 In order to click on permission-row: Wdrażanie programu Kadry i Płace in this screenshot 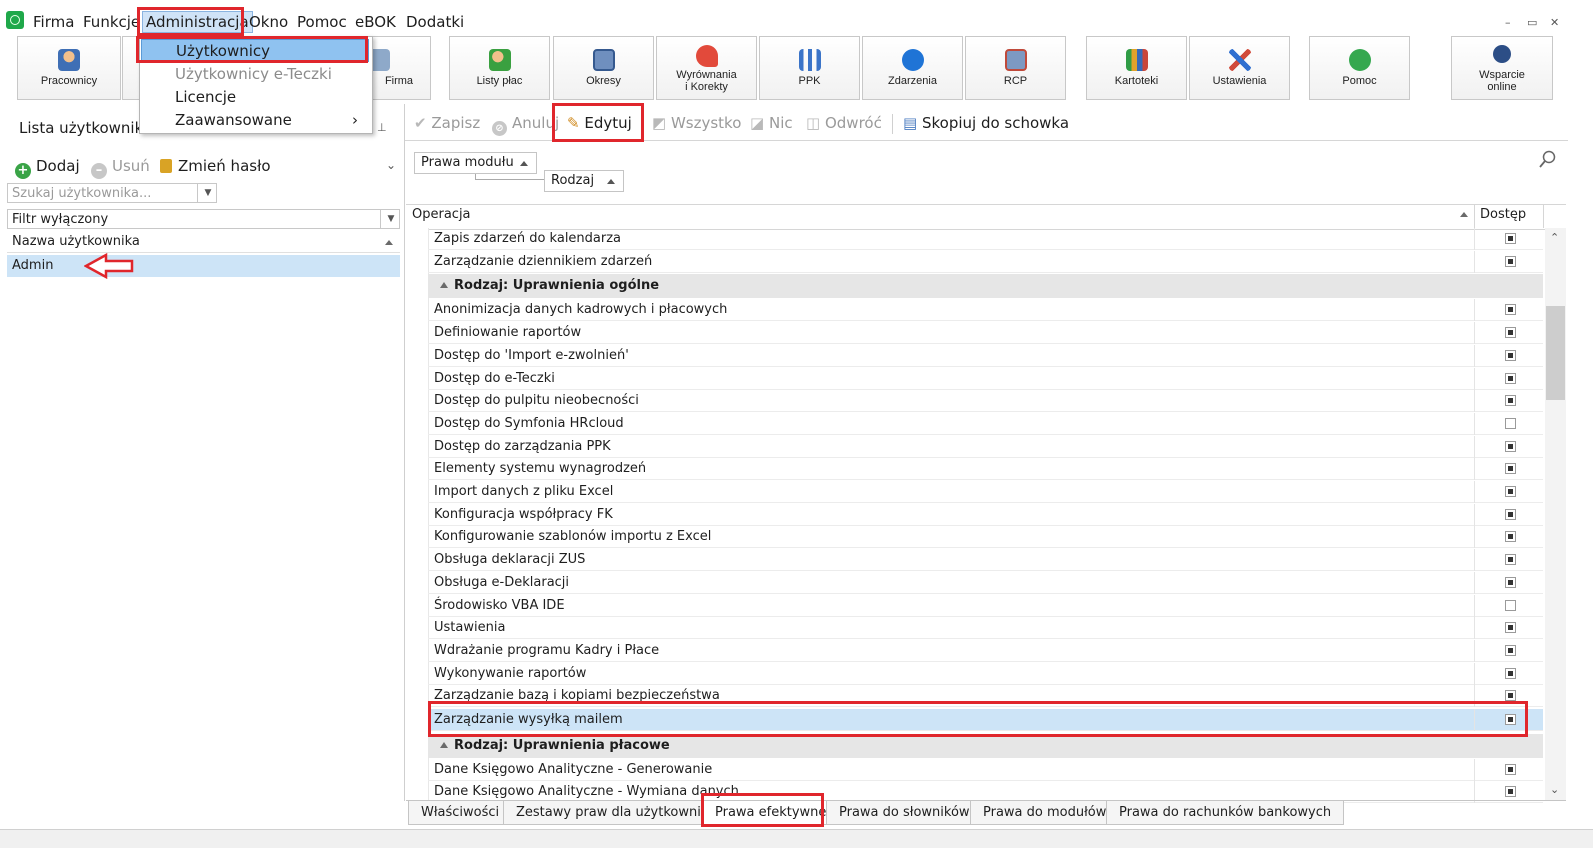, I will do `click(985, 650)`.